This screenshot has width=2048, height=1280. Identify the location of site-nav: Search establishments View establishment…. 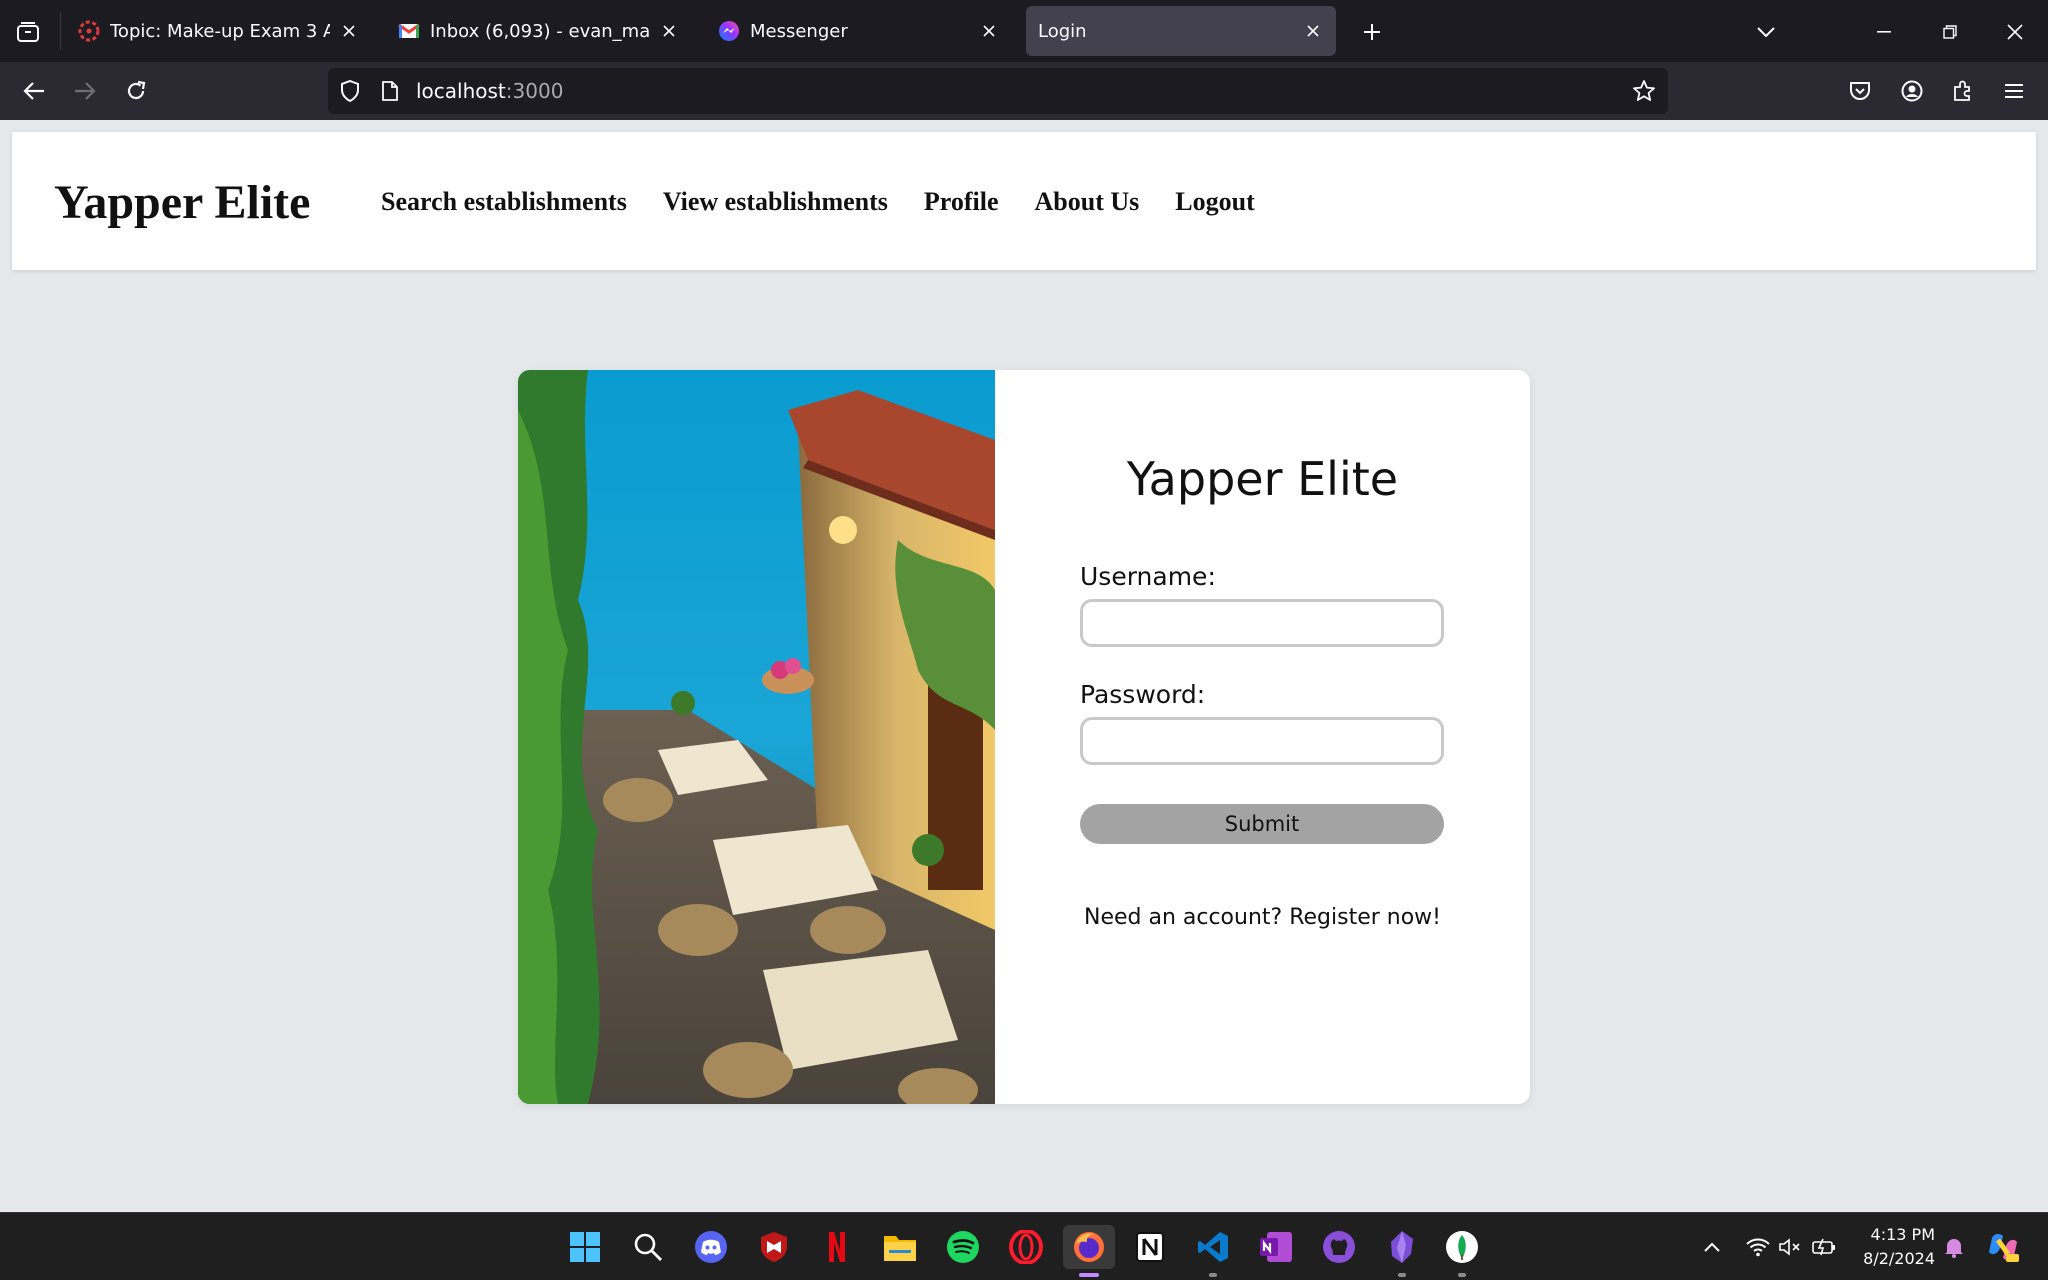
(836, 202).